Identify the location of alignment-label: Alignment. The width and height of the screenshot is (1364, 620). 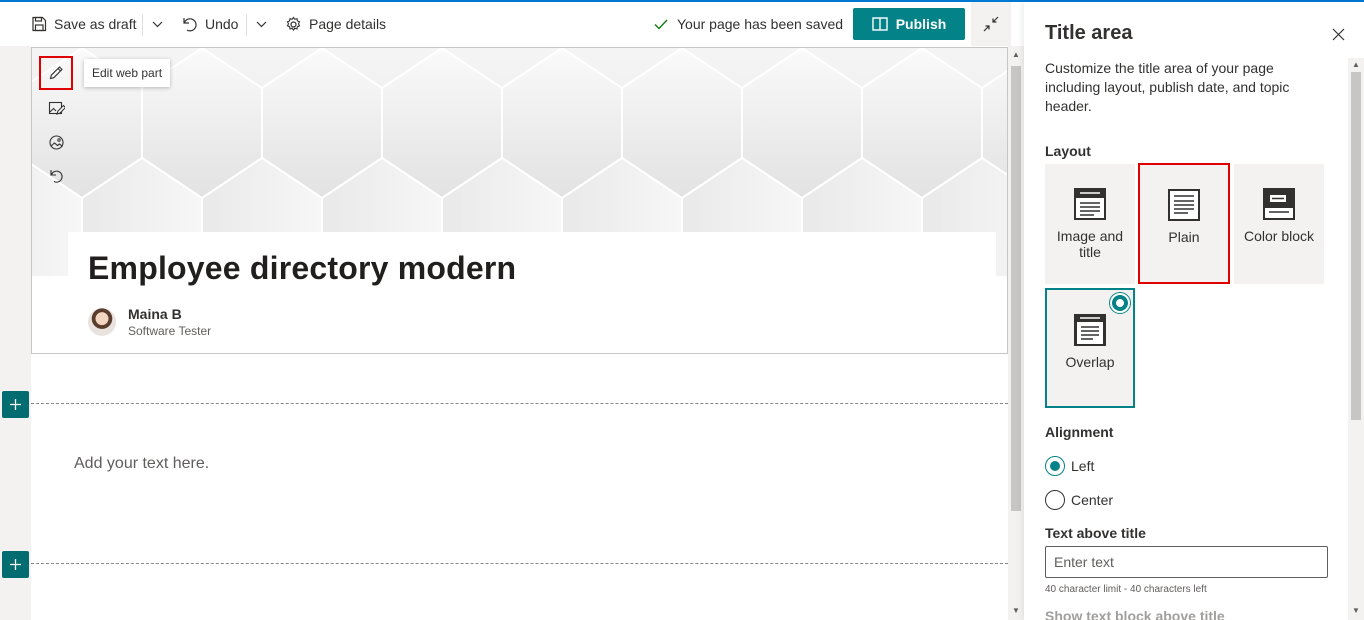
(1079, 432).